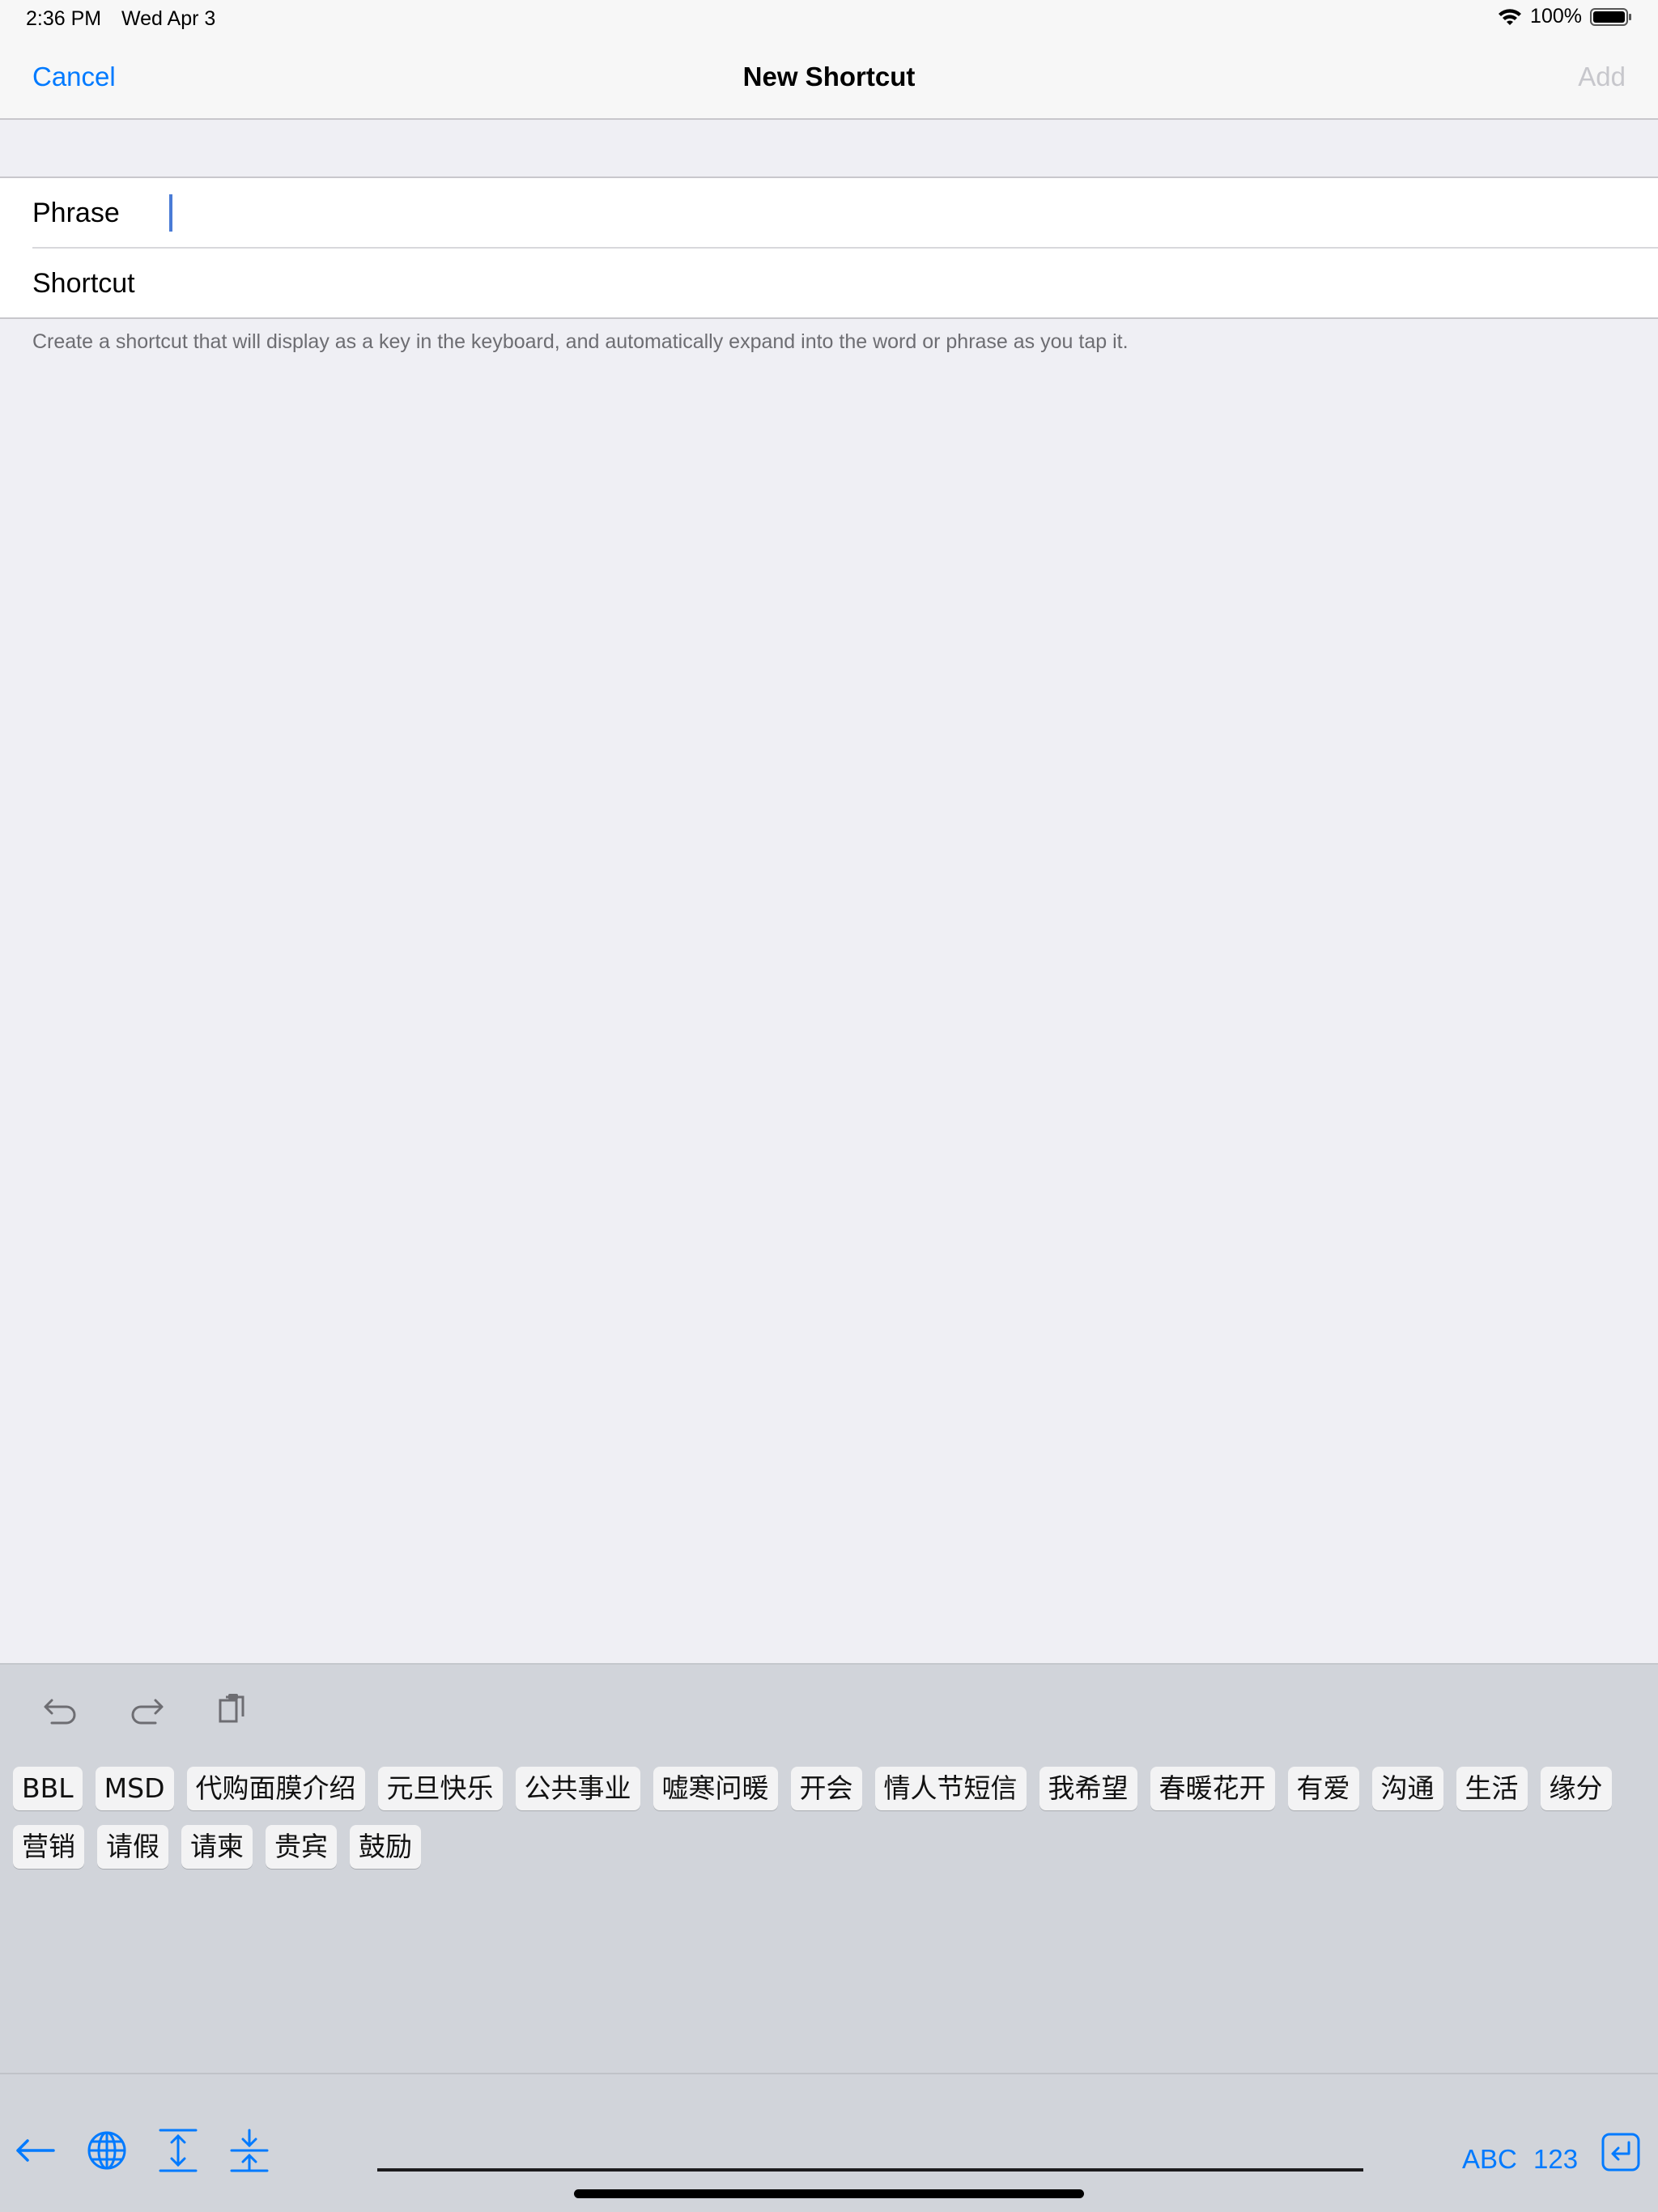 This screenshot has width=1658, height=2212. I want to click on shortcut-chip: 请假, so click(132, 1847).